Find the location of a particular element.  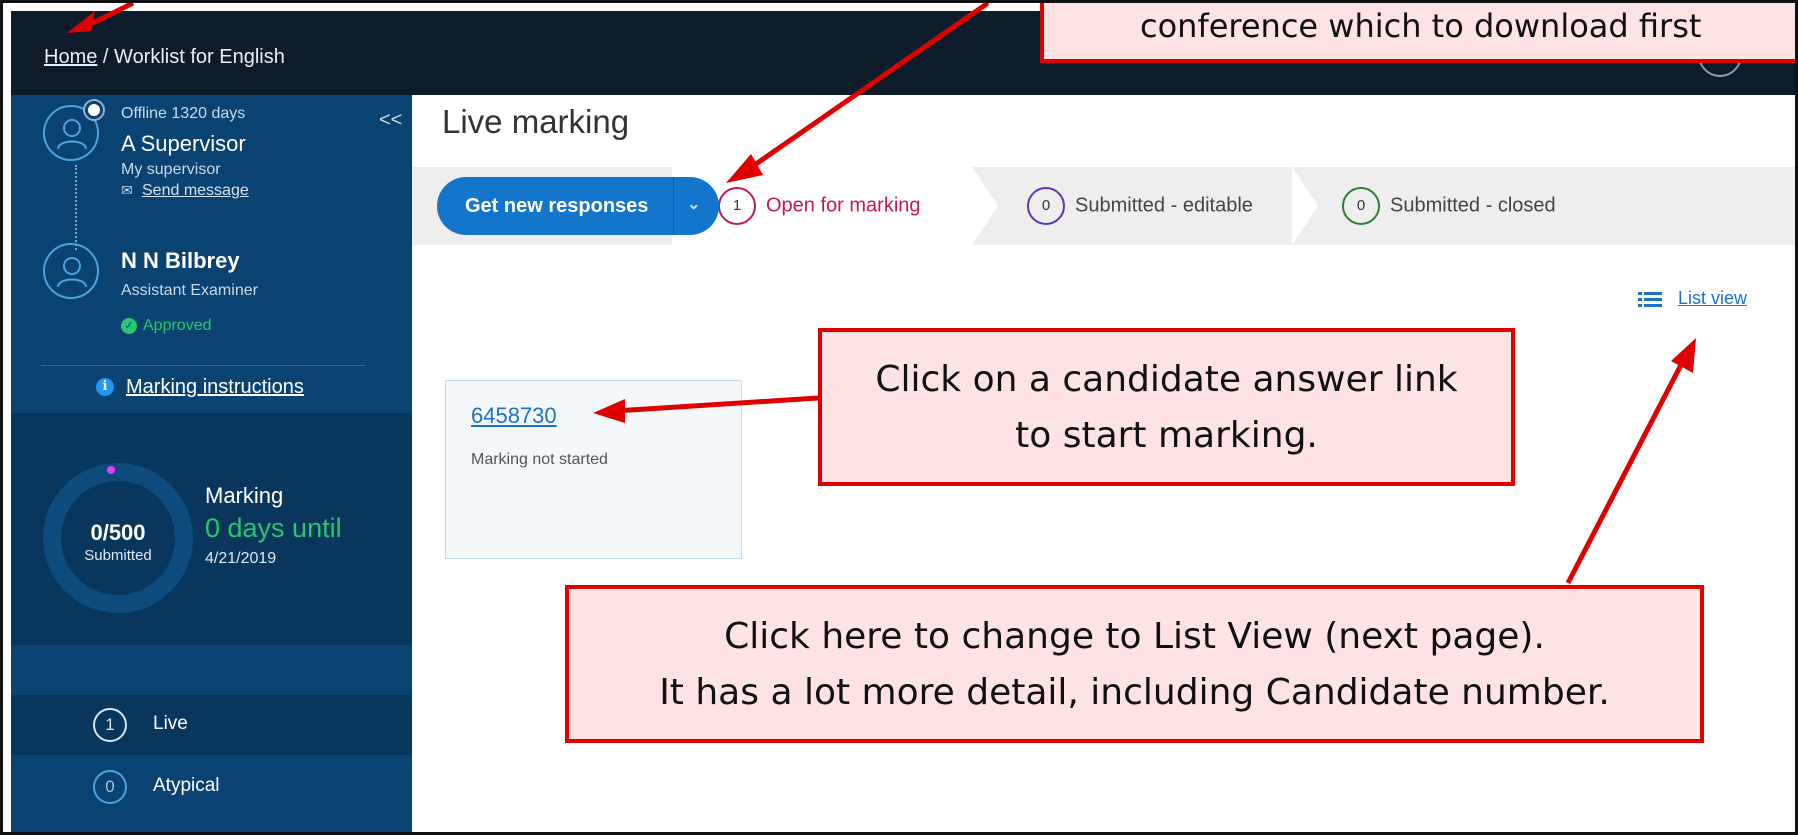

tab-submitted-editable: 0 Submitted - editable is located at coordinates (1140, 206).